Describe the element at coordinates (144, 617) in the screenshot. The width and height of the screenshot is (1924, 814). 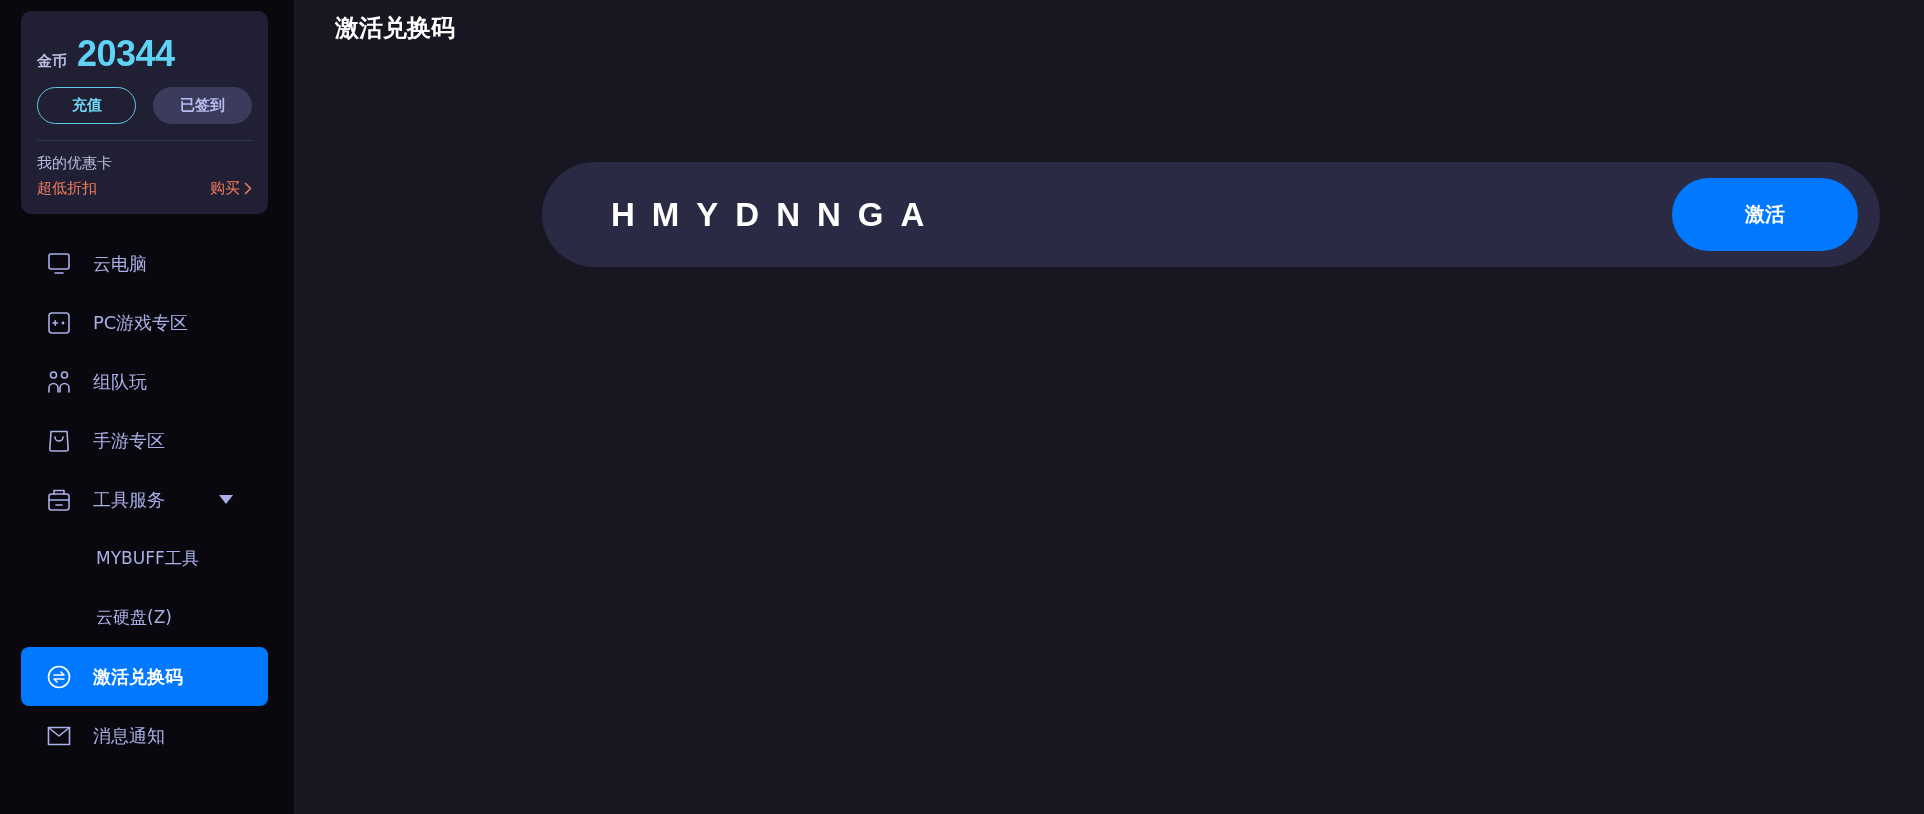
I see `nav-item: 云硬盘(Z)` at that location.